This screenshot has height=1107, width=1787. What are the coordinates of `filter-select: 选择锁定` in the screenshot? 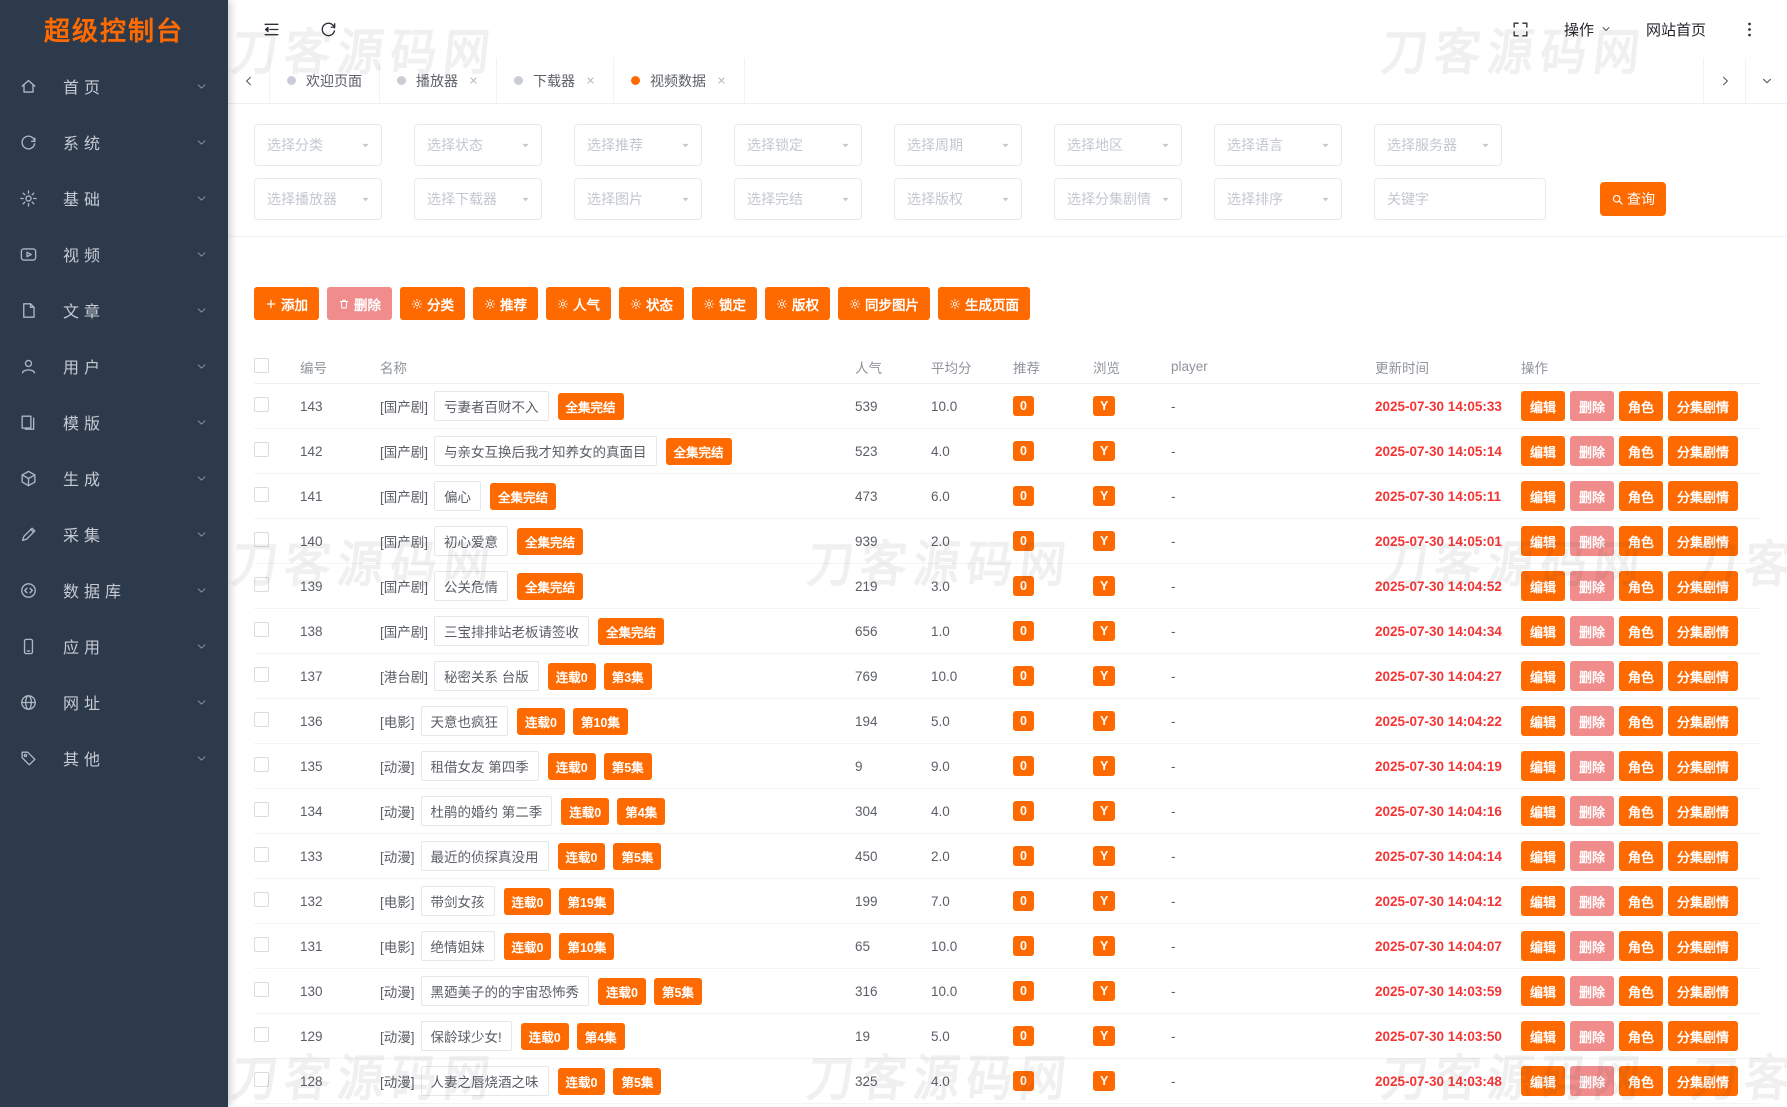 It's located at (798, 145).